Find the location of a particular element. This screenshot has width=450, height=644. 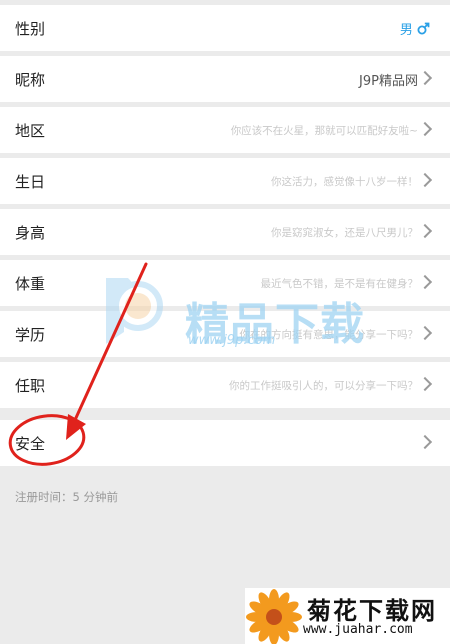

corner-logo: 菊花下载网 www.juahar.com is located at coordinates (347, 616).